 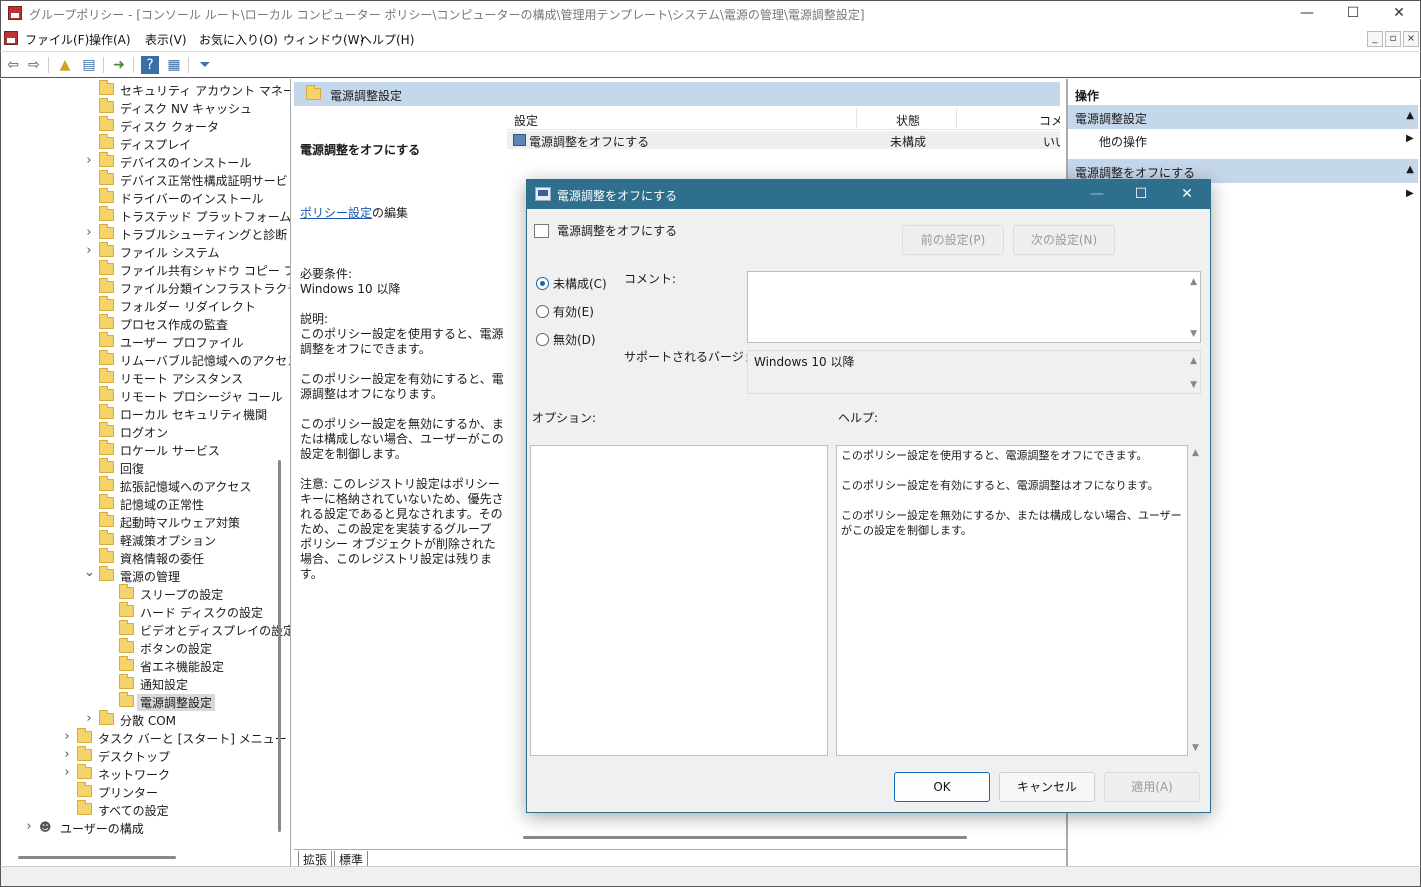 What do you see at coordinates (336, 213) in the screenshot?
I see `edit-policy-link: ポリシー設定` at bounding box center [336, 213].